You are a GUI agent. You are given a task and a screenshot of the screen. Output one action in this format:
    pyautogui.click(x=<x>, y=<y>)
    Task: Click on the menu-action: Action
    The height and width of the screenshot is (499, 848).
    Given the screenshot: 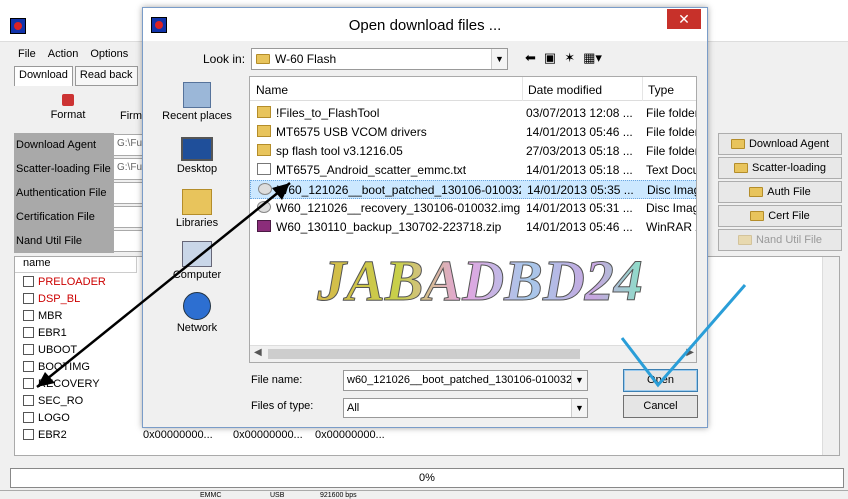 What is the action you would take?
    pyautogui.click(x=63, y=54)
    